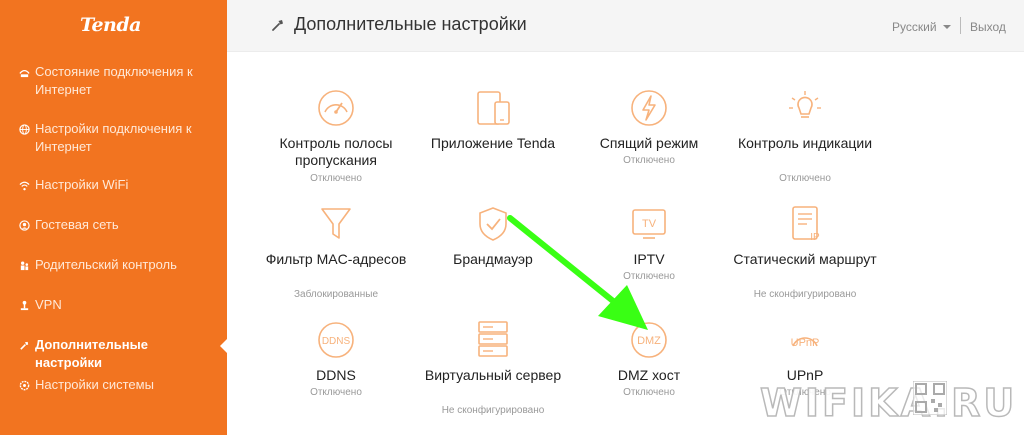 The width and height of the screenshot is (1024, 435). Describe the element at coordinates (649, 143) in the screenshot. I see `tile-name: Спящий режим` at that location.